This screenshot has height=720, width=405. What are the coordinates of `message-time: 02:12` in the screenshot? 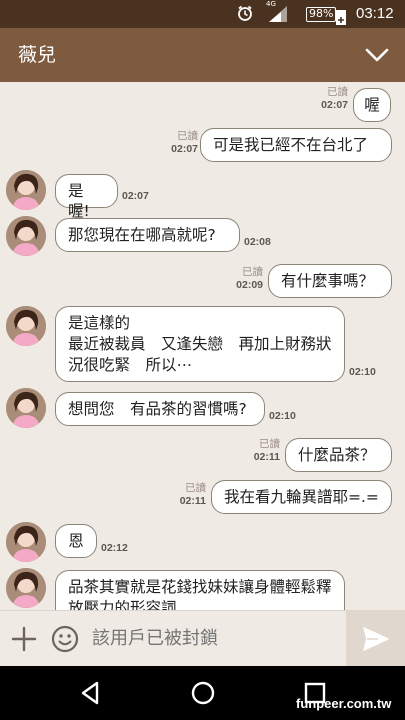 It's located at (114, 548).